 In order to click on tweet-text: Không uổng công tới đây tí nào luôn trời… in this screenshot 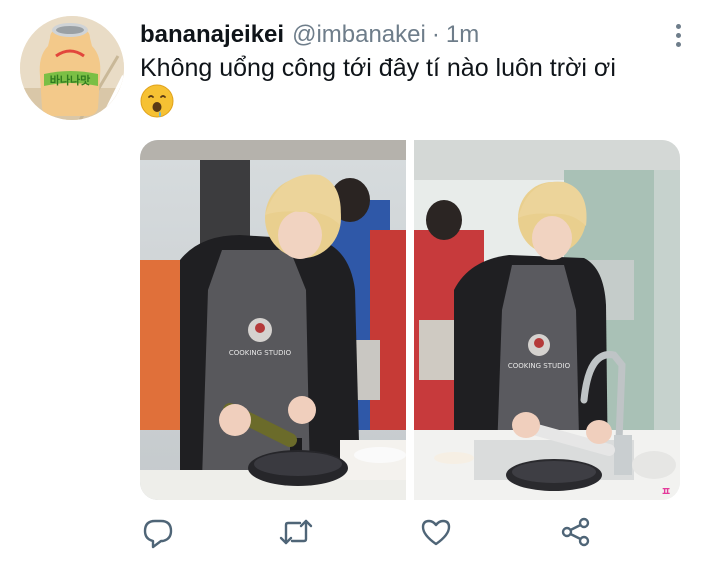, I will do `click(378, 68)`.